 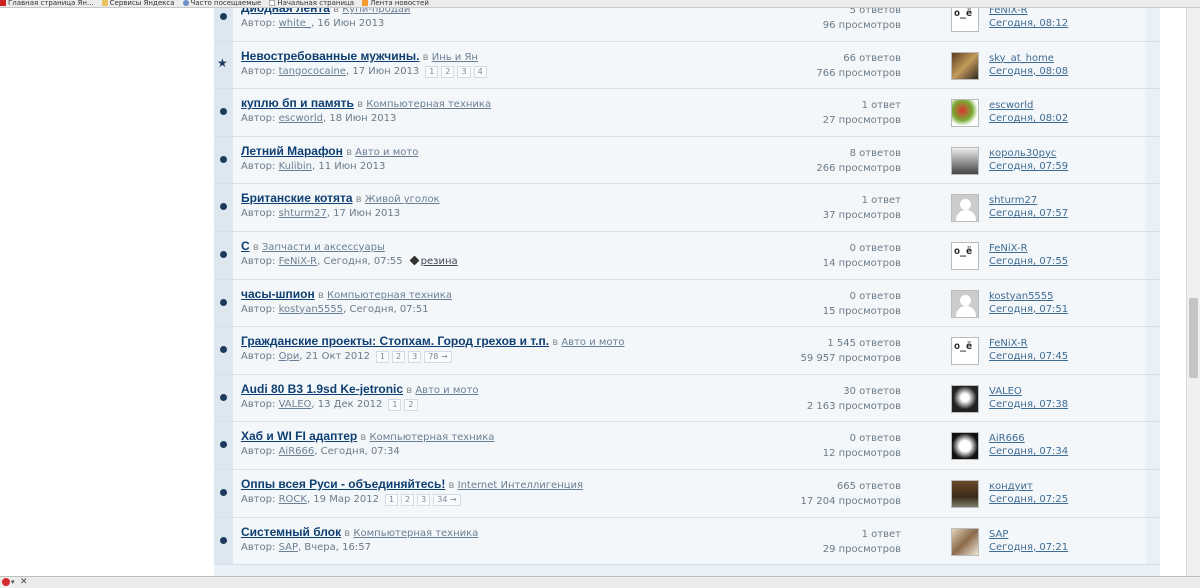 What do you see at coordinates (289, 356) in the screenshot?
I see `author-link: Ори` at bounding box center [289, 356].